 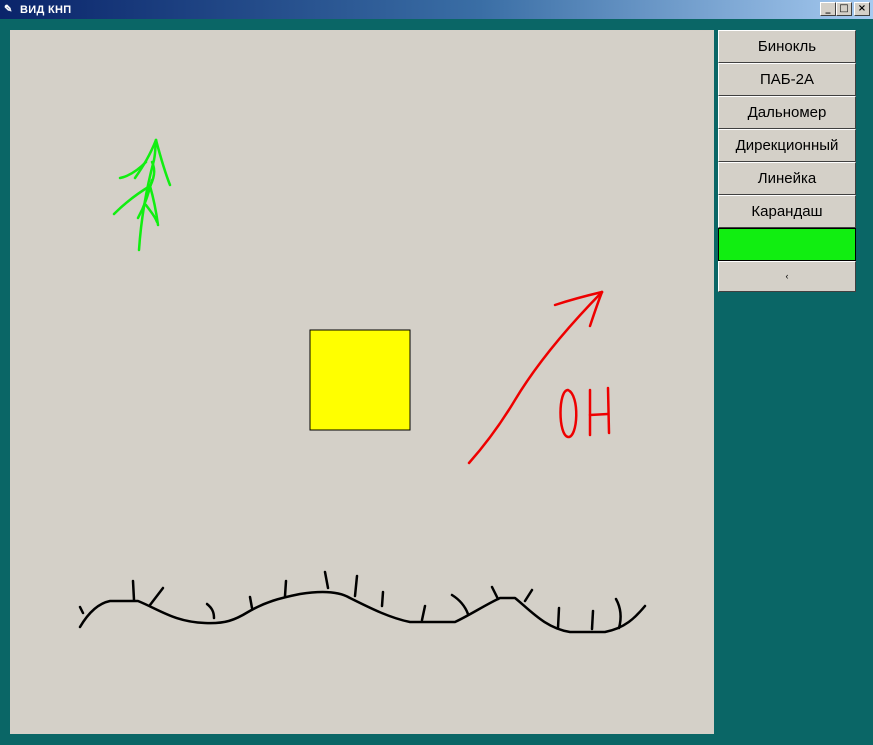 I want to click on letter-h-bar, so click(x=599, y=414).